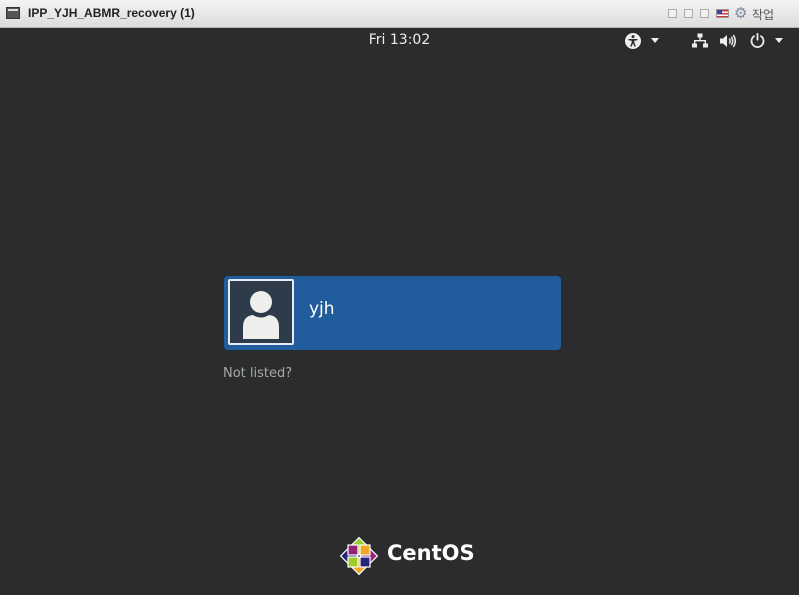 Image resolution: width=799 pixels, height=595 pixels. I want to click on task-menu-label: 작업, so click(763, 14).